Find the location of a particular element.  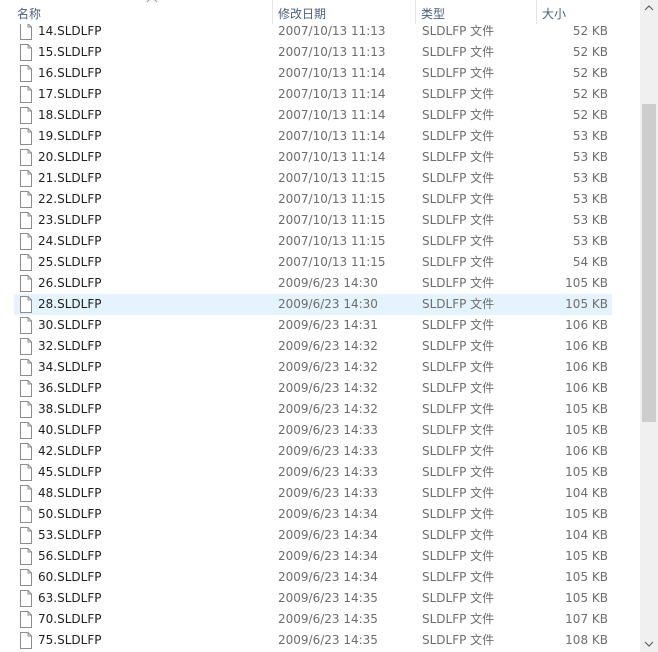

file-row: 16.SLDLFP 2007/10/13 11:14 SLDLFP 文件 52 KB is located at coordinates (313, 73).